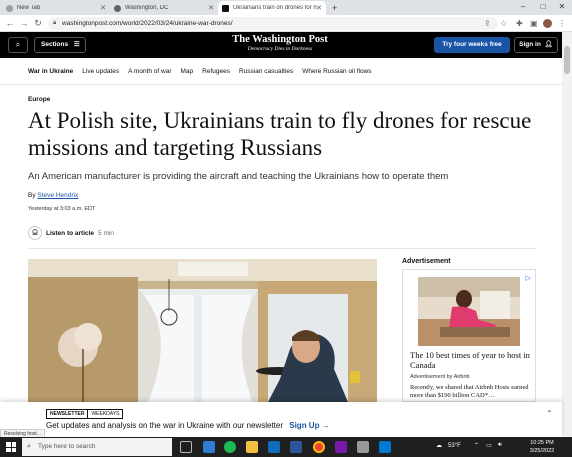  Describe the element at coordinates (296, 447) in the screenshot. I see `word-icon` at that location.